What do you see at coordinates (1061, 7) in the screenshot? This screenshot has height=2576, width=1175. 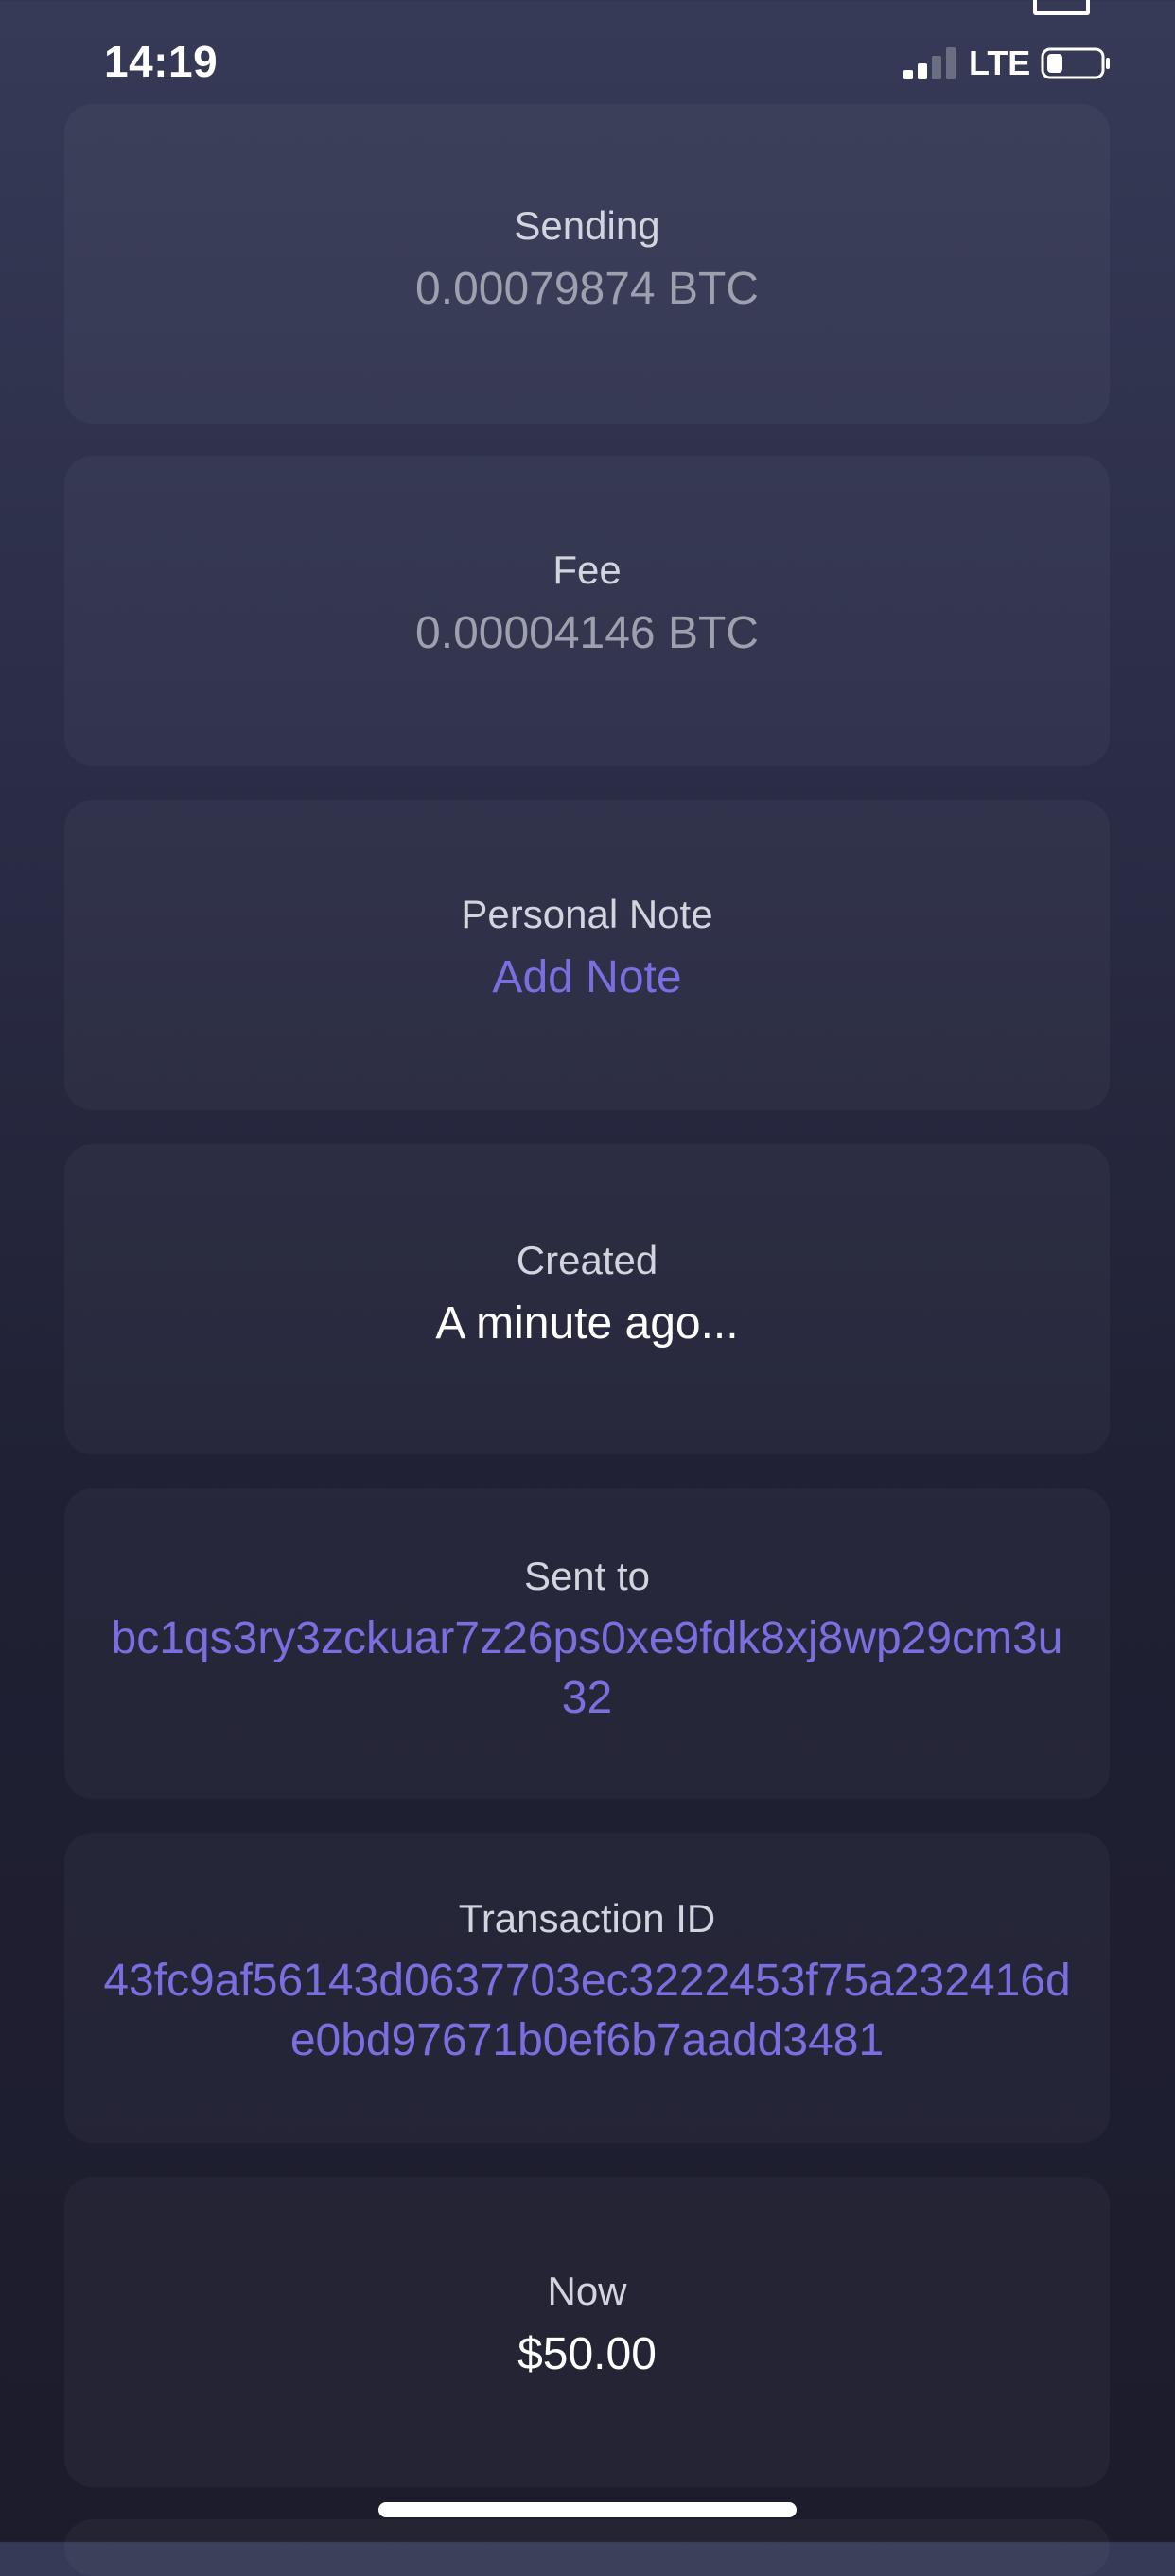 I see `top-corner-square-icon` at bounding box center [1061, 7].